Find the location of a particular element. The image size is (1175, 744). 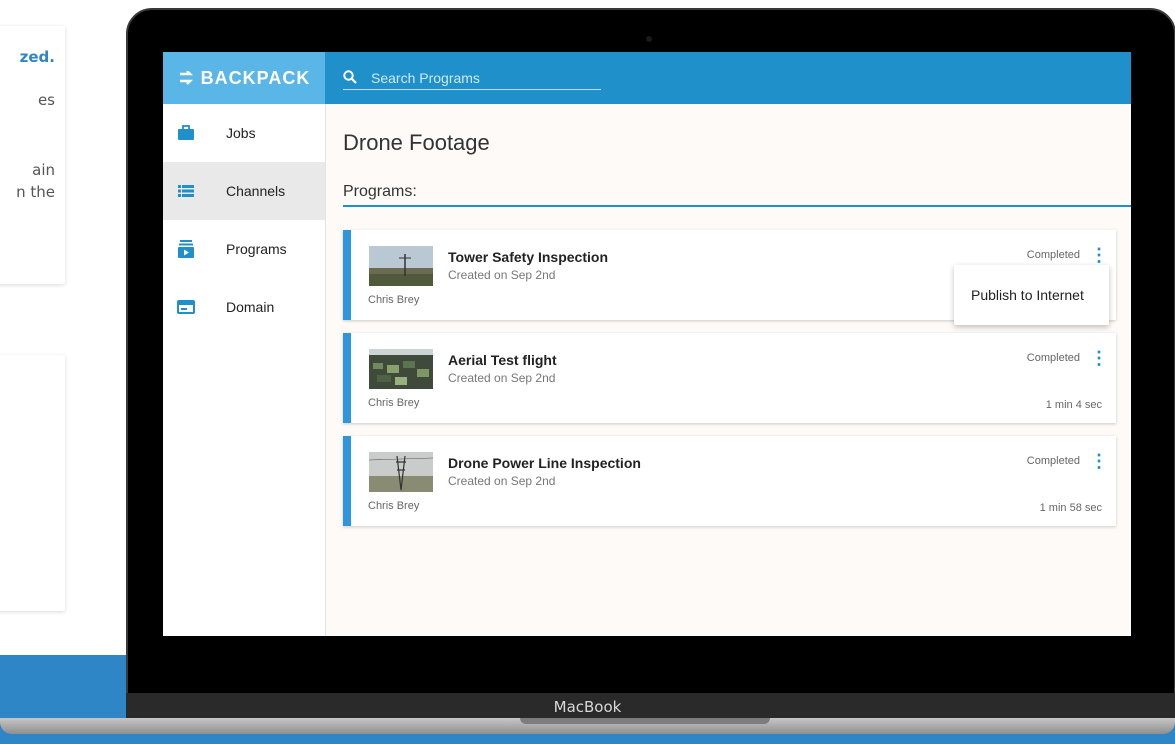

marketing-text: es is located at coordinates (46, 100).